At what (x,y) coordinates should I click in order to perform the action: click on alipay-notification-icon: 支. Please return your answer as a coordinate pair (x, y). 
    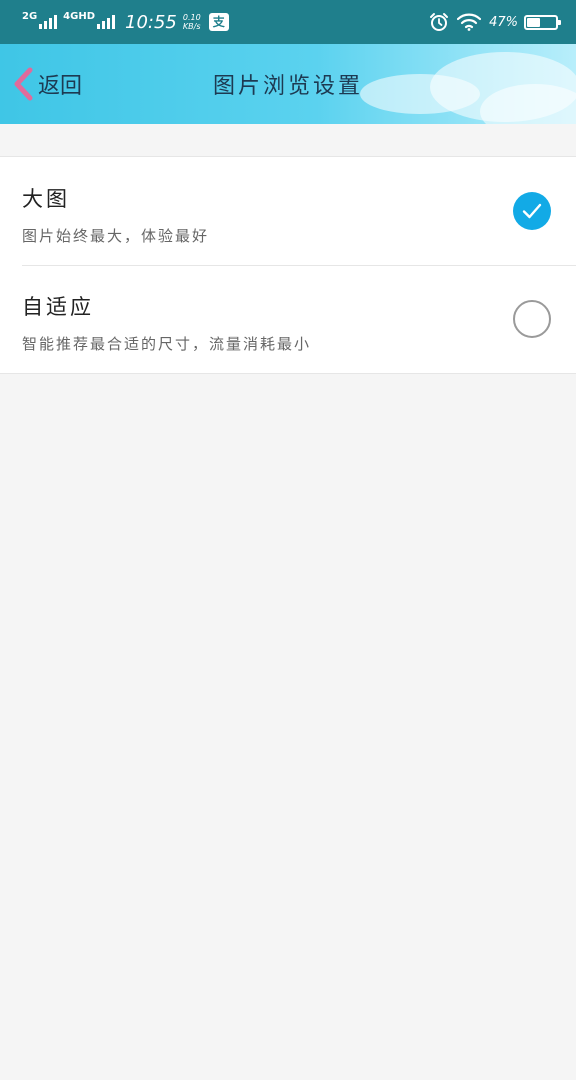
    Looking at the image, I should click on (218, 22).